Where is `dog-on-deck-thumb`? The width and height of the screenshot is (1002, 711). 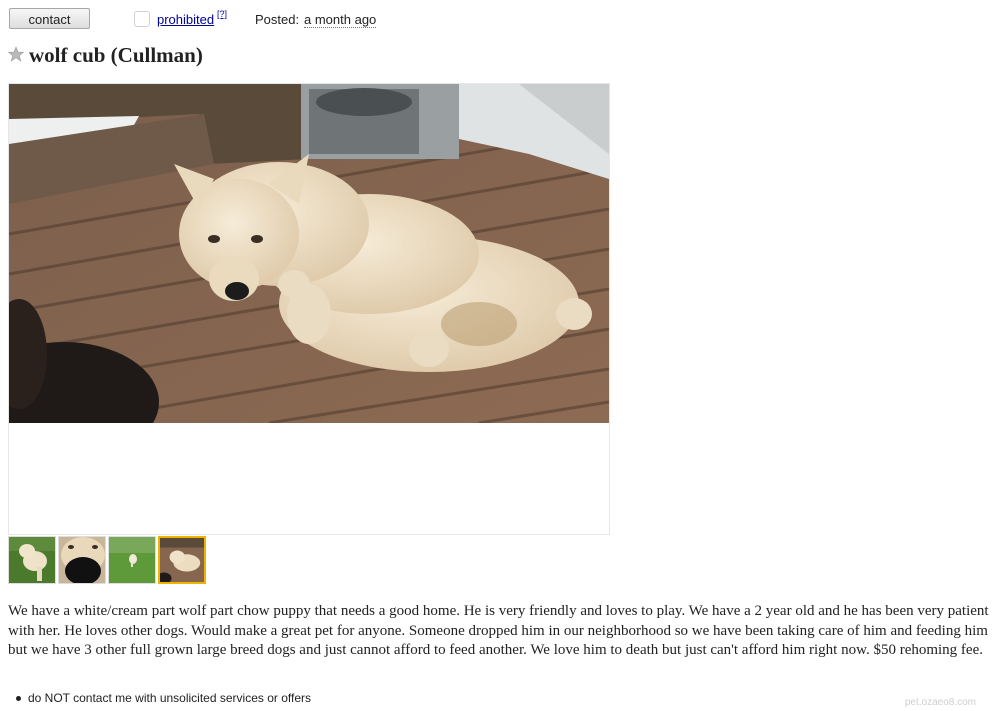 dog-on-deck-thumb is located at coordinates (182, 560).